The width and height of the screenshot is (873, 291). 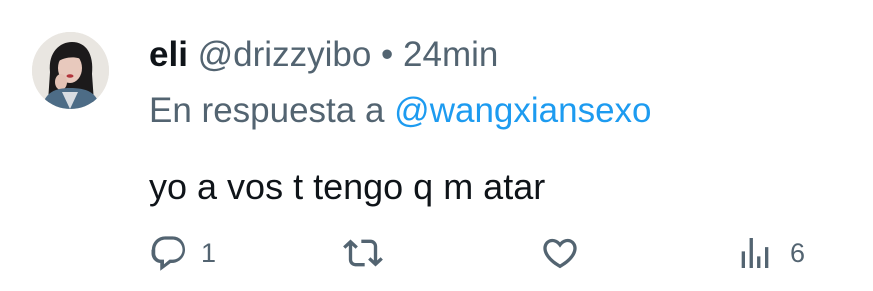 I want to click on avatar-image, so click(x=70, y=70).